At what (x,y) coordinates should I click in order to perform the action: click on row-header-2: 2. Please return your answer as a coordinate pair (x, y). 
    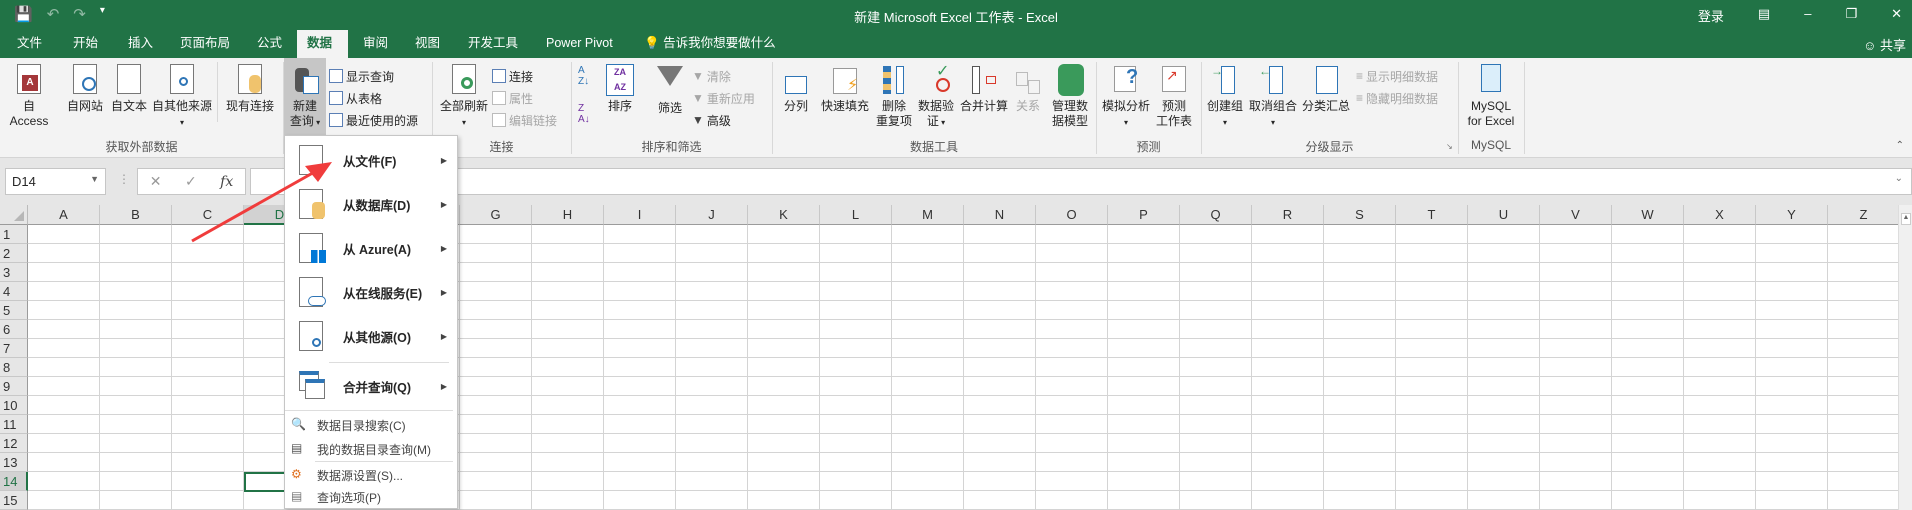
    Looking at the image, I should click on (14, 253).